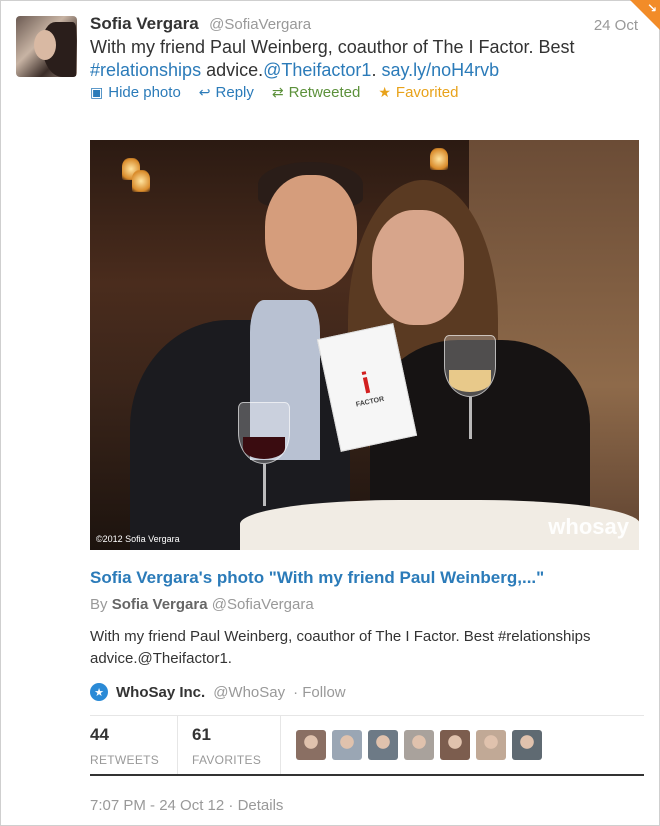  What do you see at coordinates (367, 715) in the screenshot?
I see `stats-divider-top` at bounding box center [367, 715].